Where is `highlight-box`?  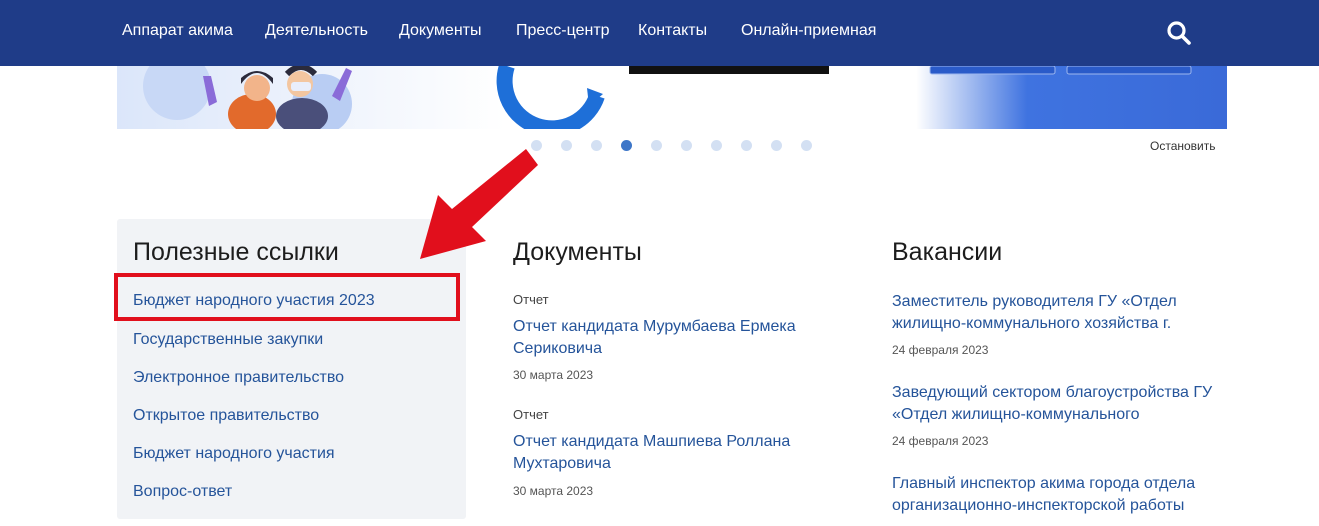 highlight-box is located at coordinates (287, 297).